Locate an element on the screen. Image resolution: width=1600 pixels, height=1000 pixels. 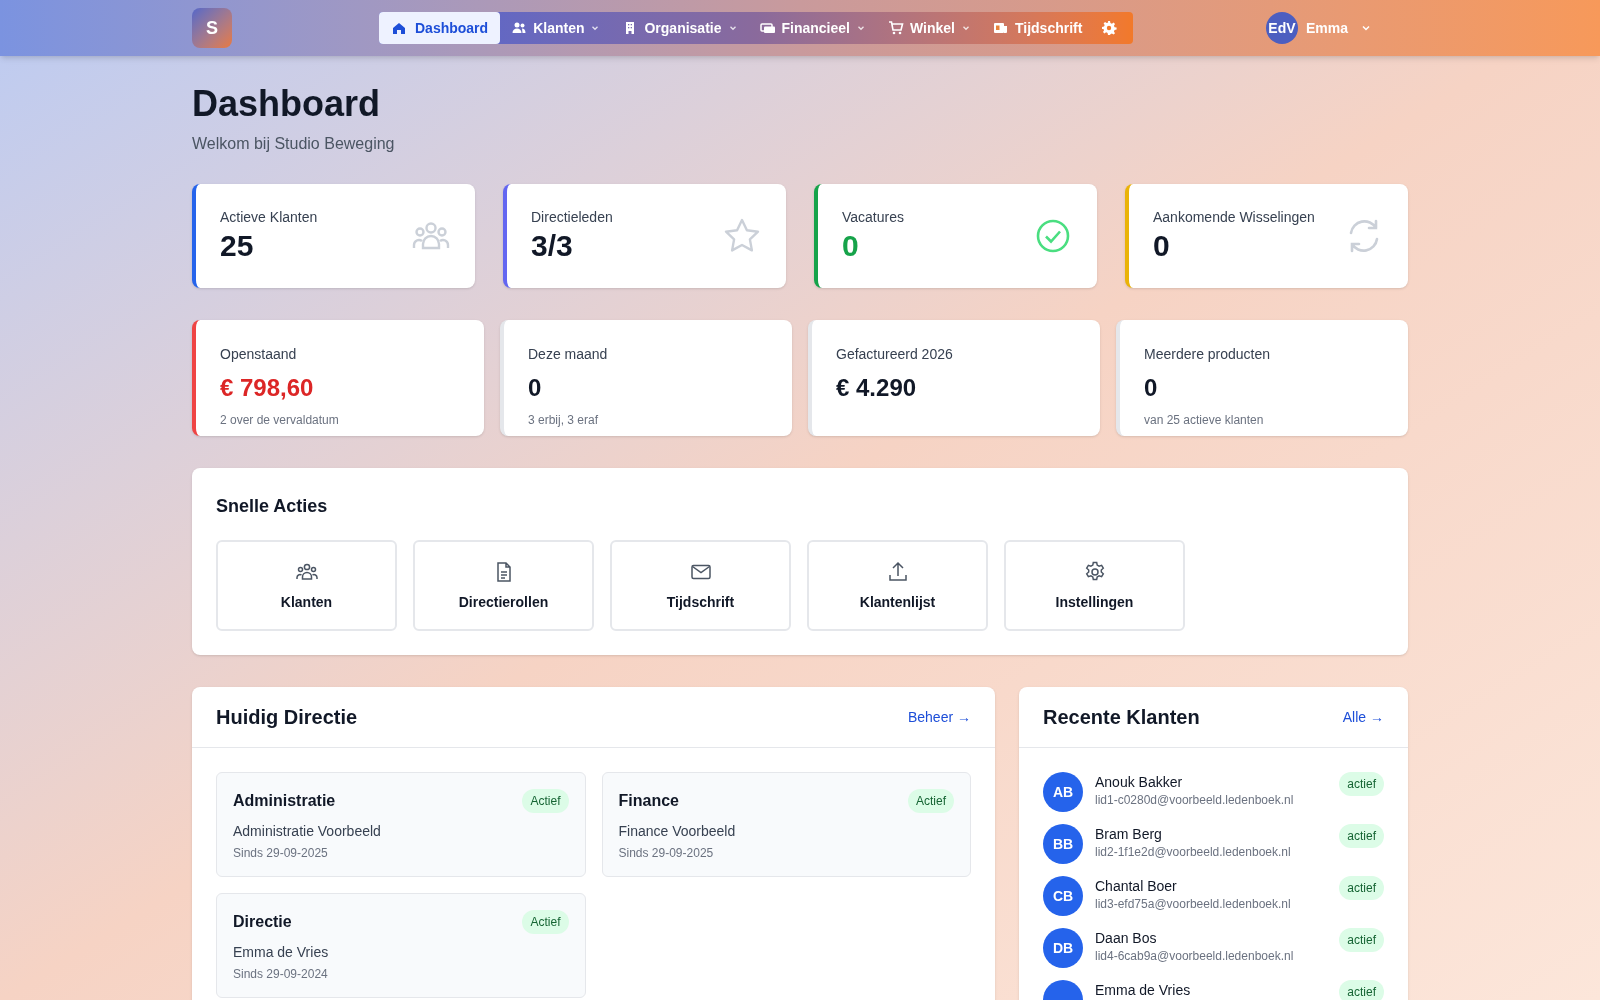
nav-tab: Klanten is located at coordinates (556, 28).